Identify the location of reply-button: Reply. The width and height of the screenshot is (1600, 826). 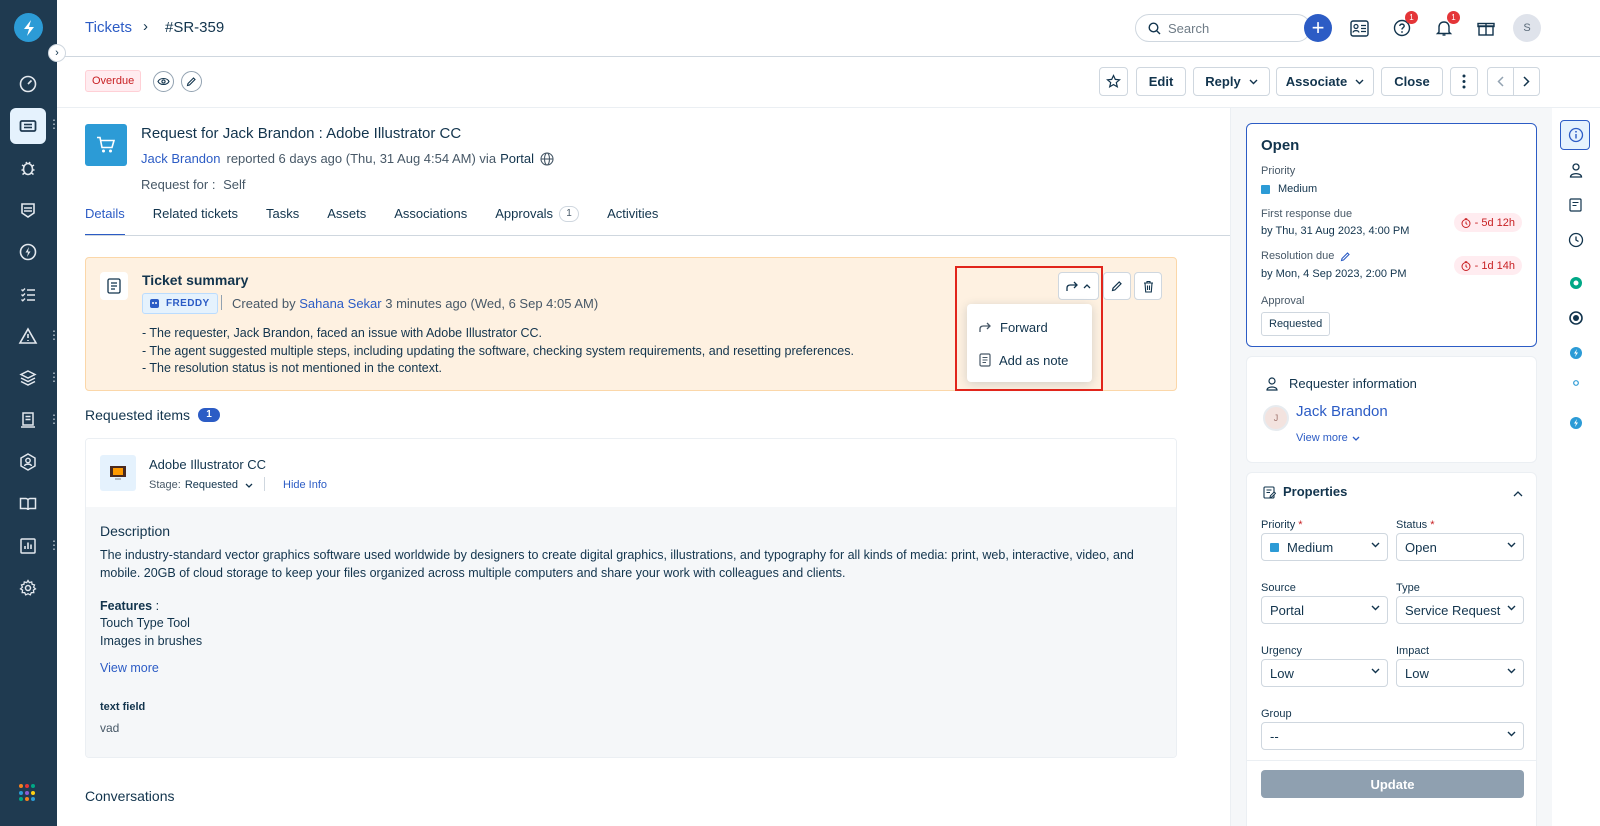
(1231, 81).